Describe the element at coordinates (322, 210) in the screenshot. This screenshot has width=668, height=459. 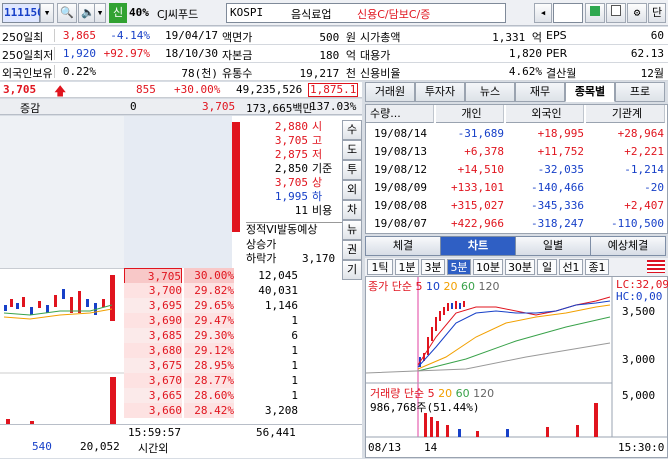
I see `summary-key: 비용` at that location.